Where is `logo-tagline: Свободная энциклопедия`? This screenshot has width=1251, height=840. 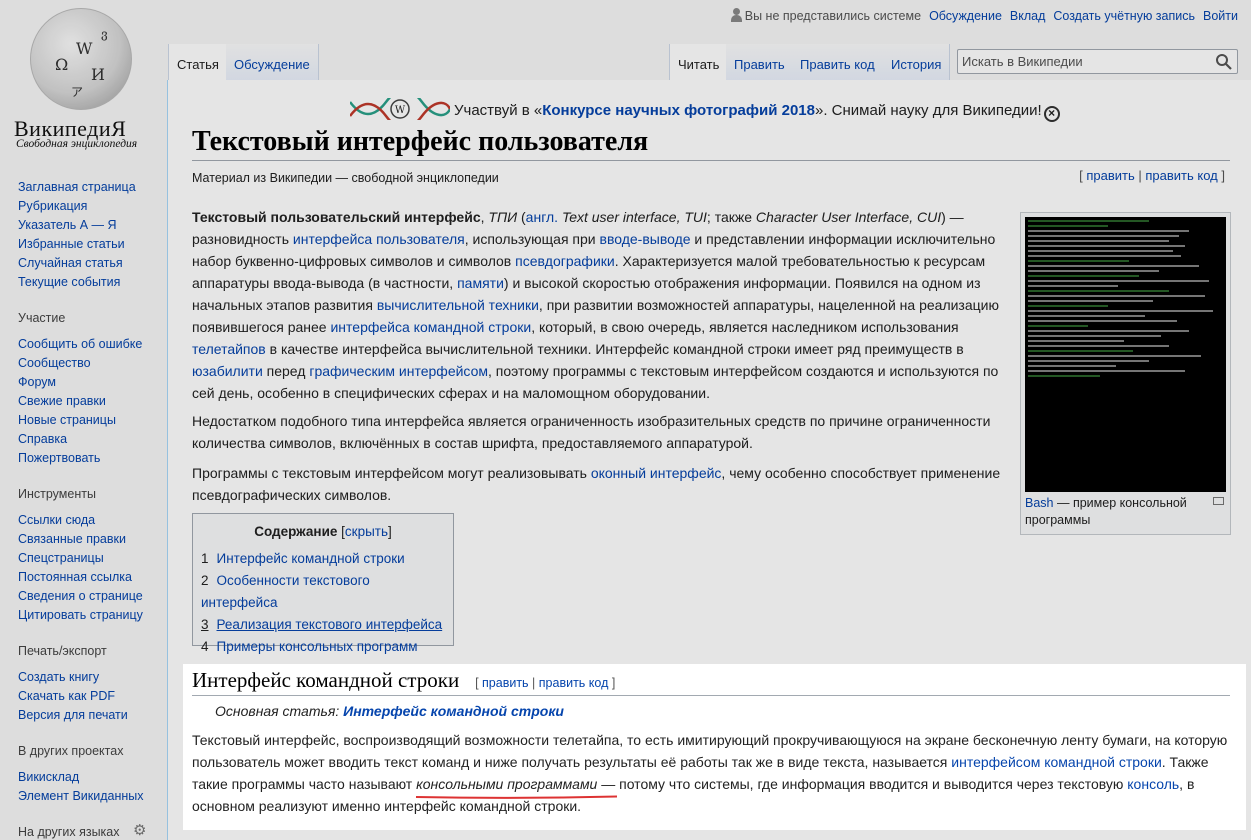
logo-tagline: Свободная энциклопедия is located at coordinates (77, 144).